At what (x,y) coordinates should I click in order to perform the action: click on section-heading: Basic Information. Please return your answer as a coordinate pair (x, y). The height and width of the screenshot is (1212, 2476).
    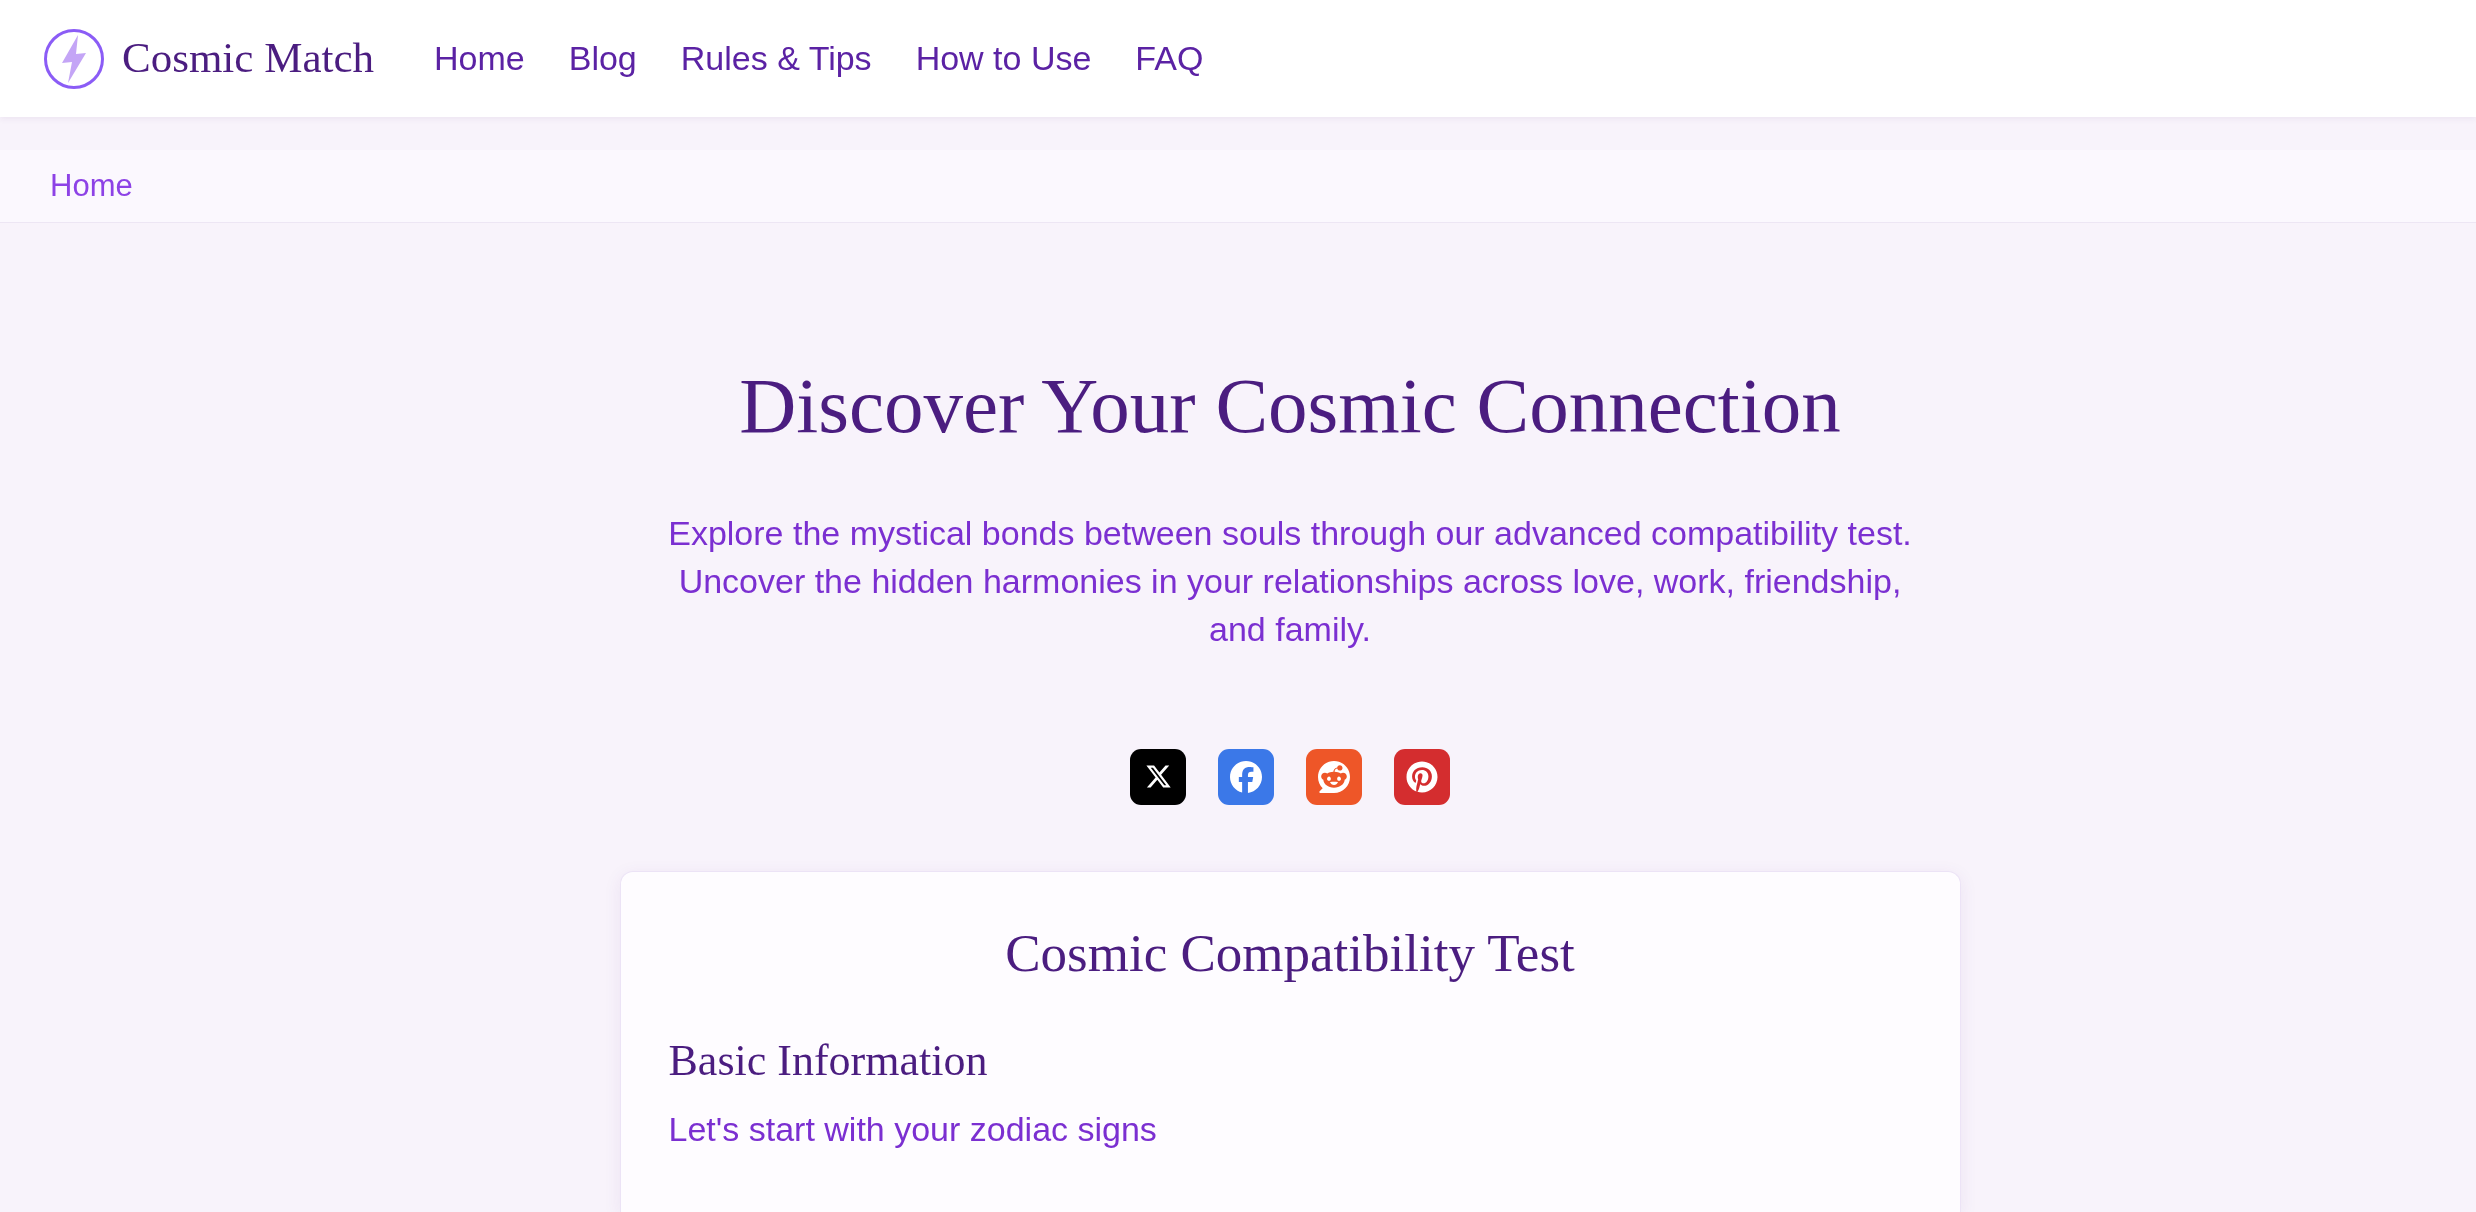
    Looking at the image, I should click on (828, 1061).